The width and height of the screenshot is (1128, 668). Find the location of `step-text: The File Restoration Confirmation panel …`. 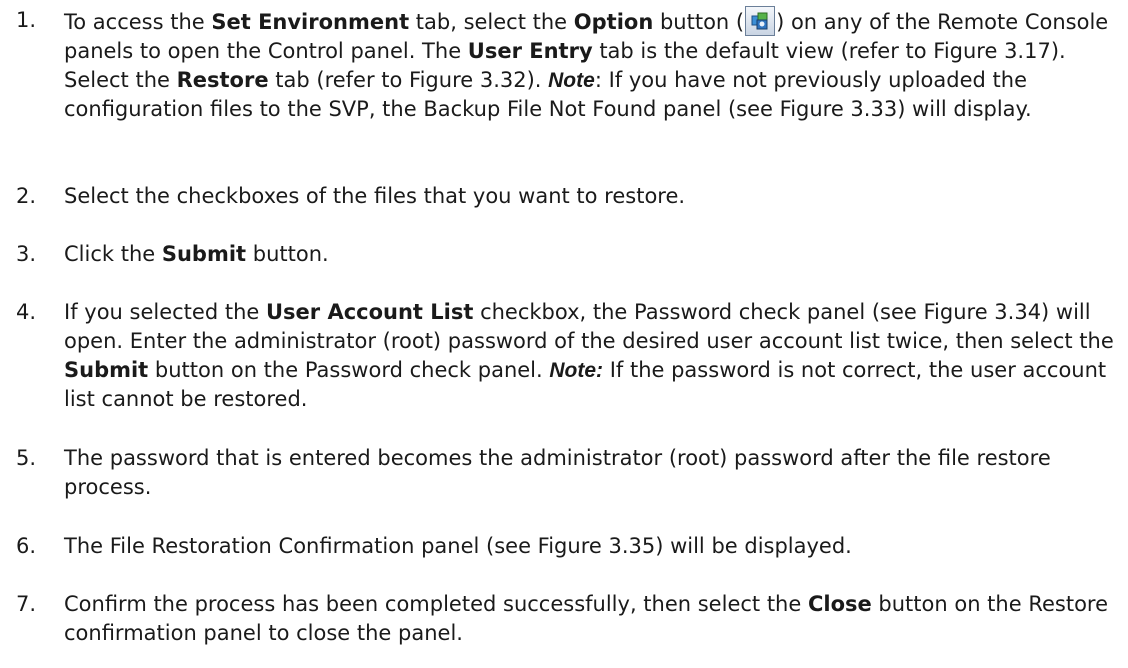

step-text: The File Restoration Confirmation panel … is located at coordinates (458, 546).